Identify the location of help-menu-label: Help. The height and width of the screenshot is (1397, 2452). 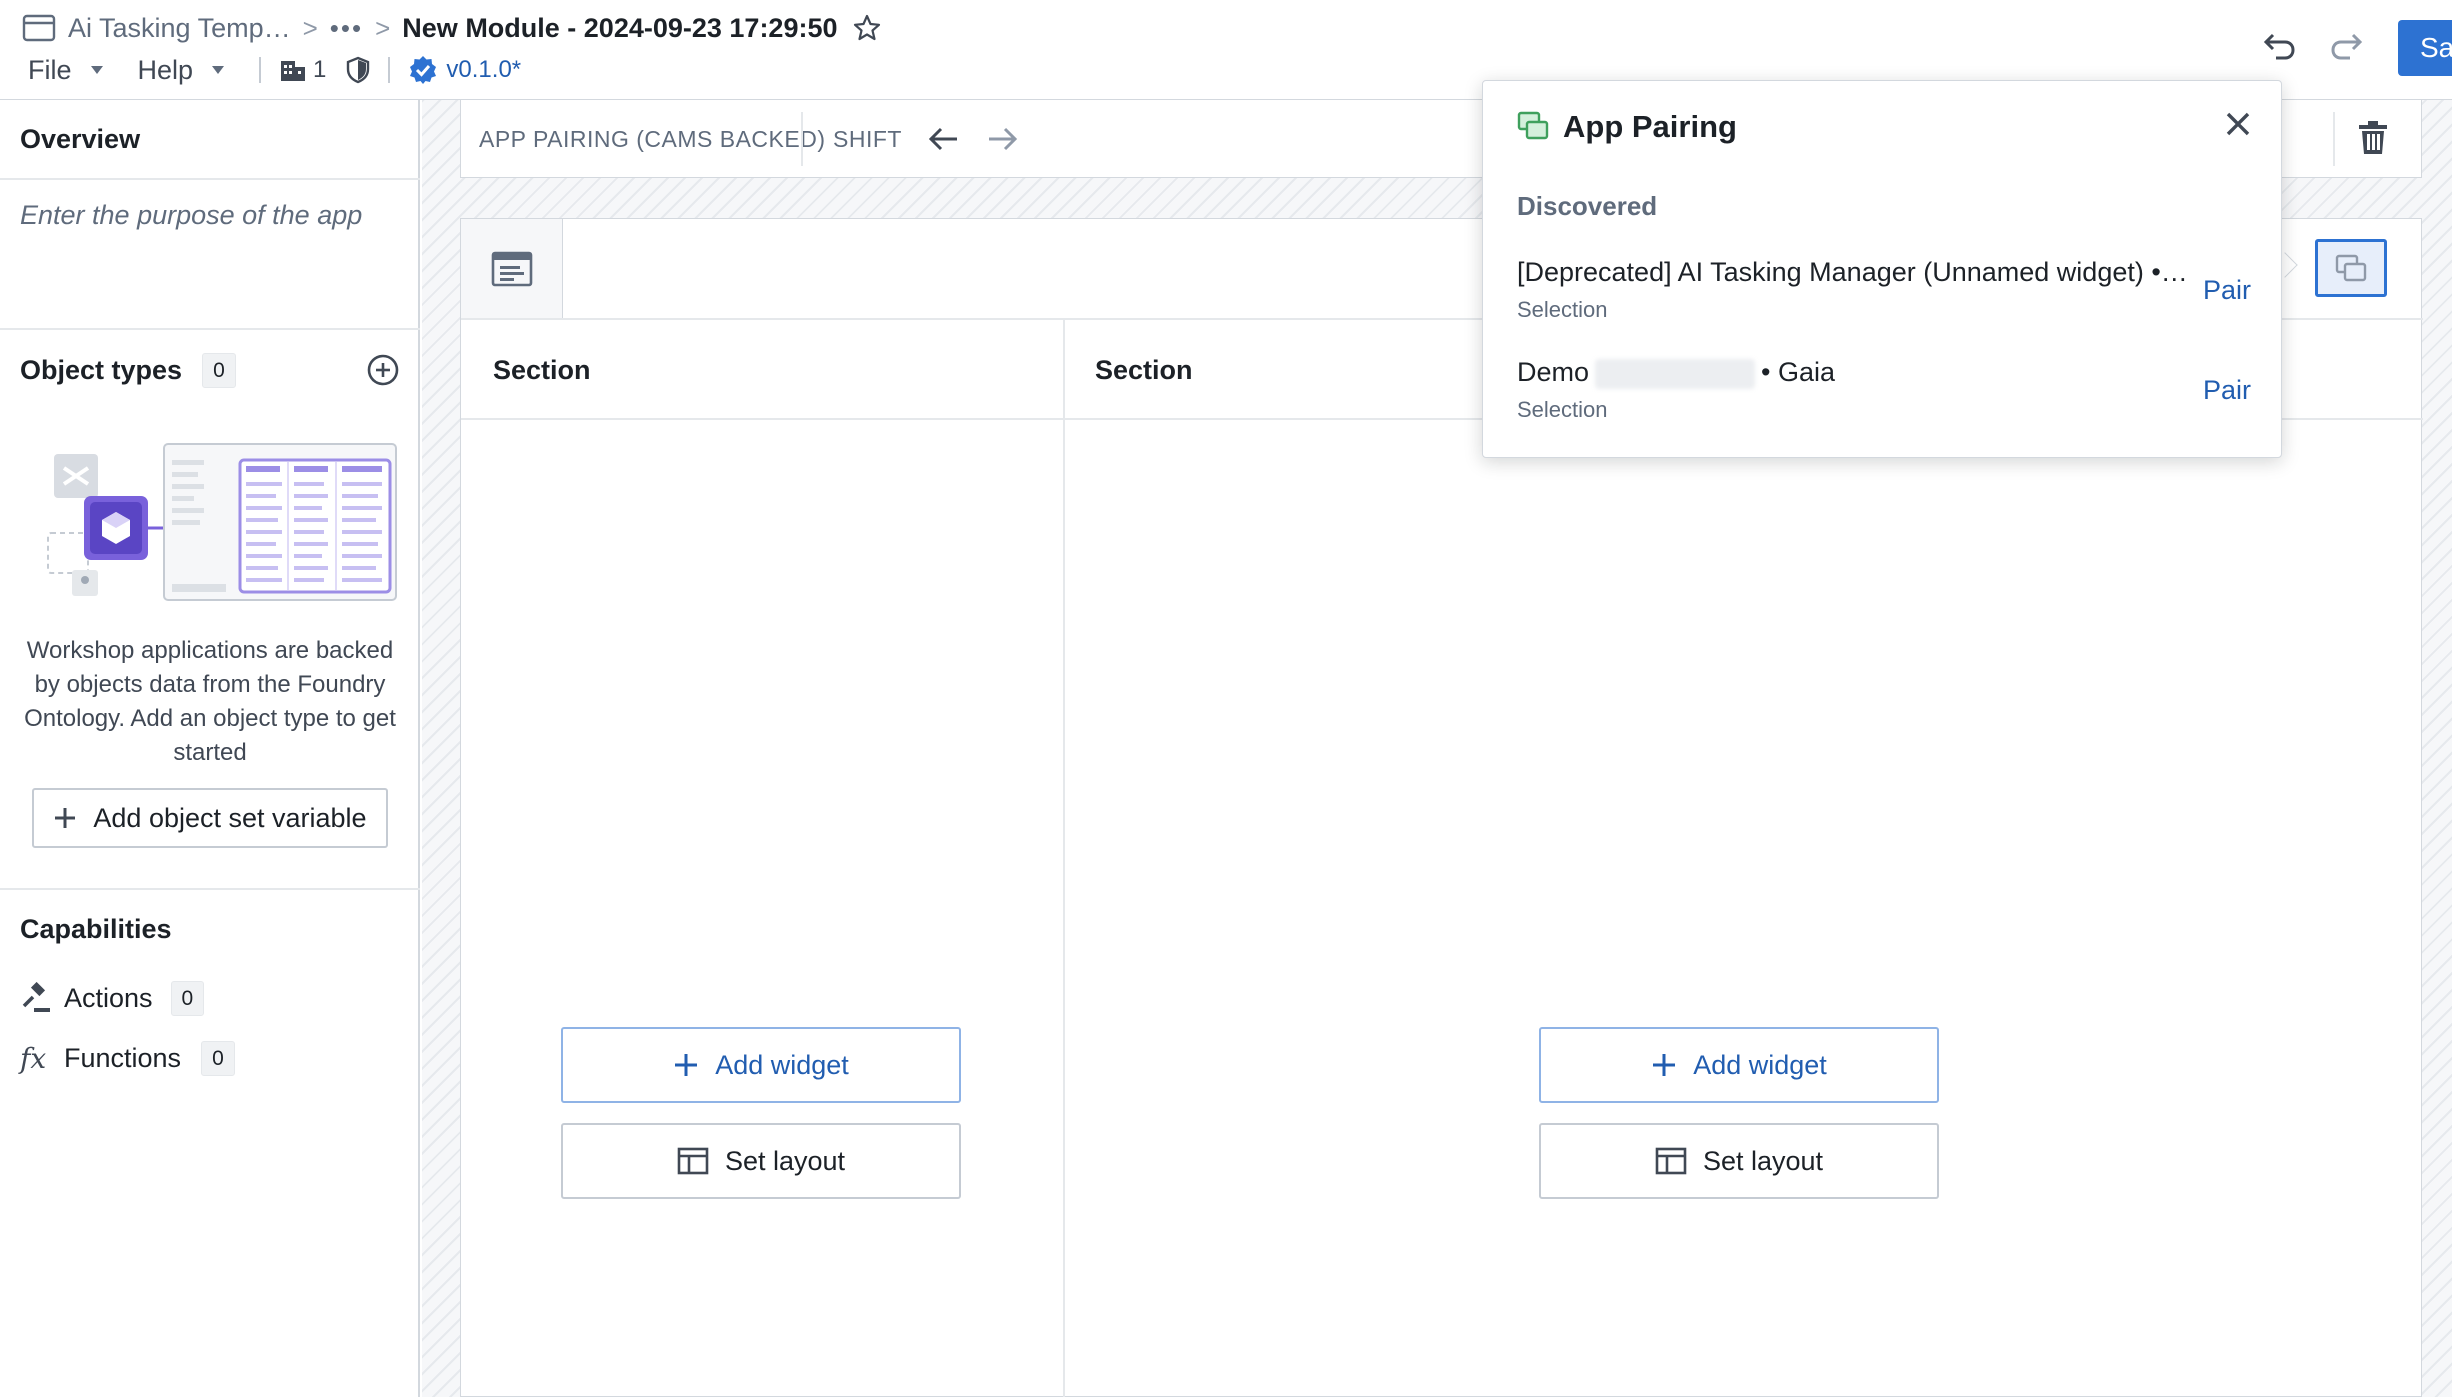
(165, 69).